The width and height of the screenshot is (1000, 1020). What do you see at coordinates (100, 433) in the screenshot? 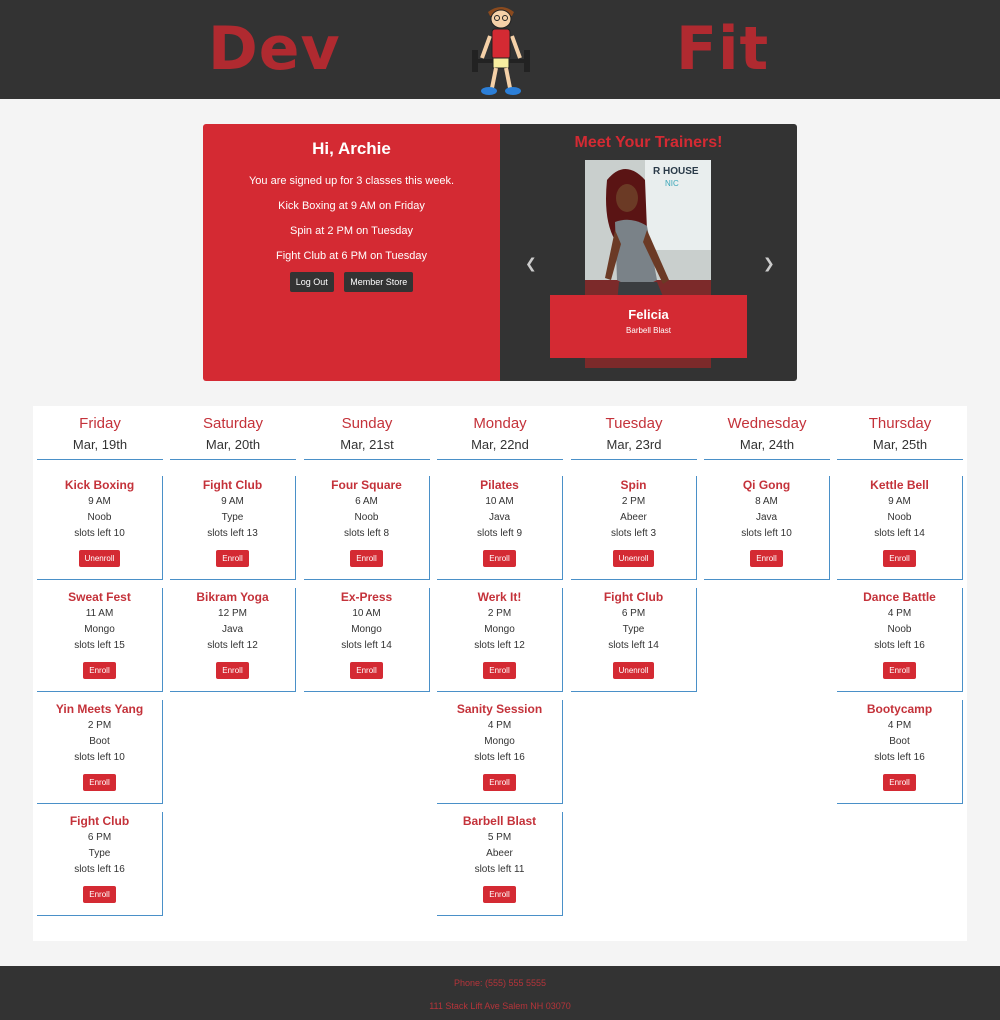
I see `day-header: Friday Mar, 19th` at bounding box center [100, 433].